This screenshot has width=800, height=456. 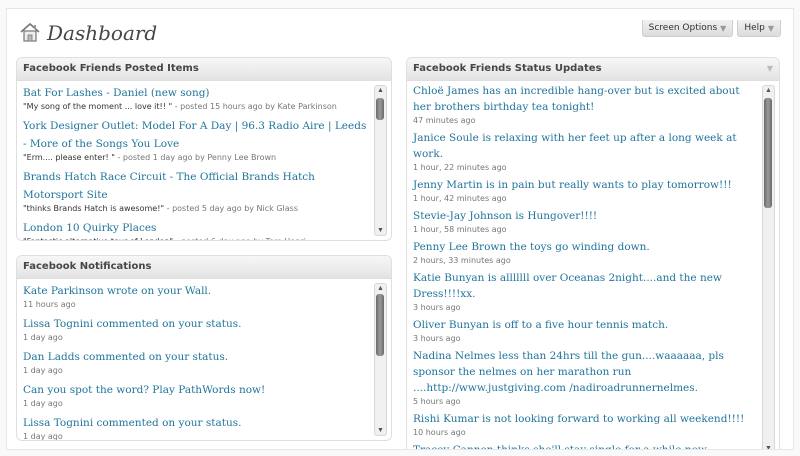 I want to click on notification-time: 11 hours ago, so click(x=49, y=304).